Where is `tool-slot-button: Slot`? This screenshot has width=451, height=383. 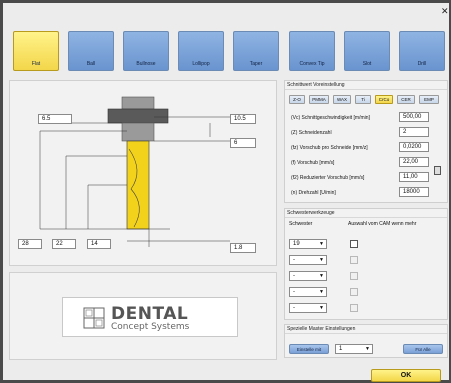 tool-slot-button: Slot is located at coordinates (367, 51).